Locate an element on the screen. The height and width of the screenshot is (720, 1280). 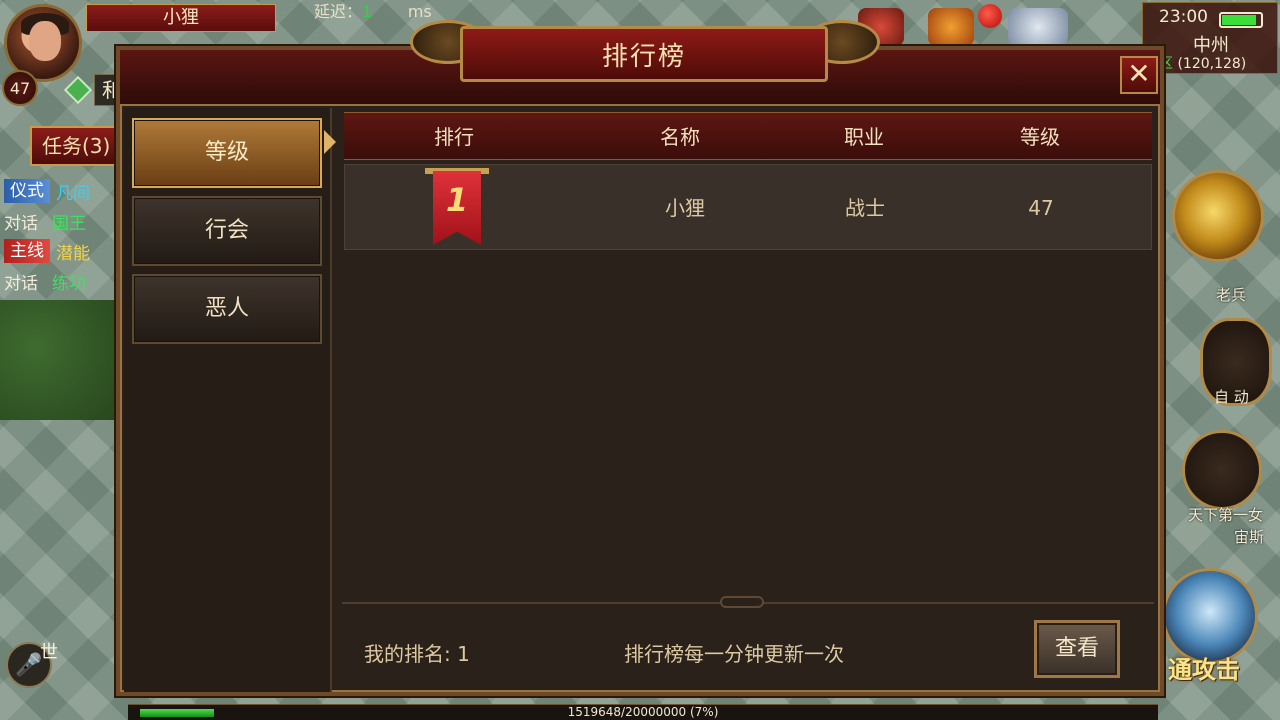
rank-number: 1 is located at coordinates (457, 200).